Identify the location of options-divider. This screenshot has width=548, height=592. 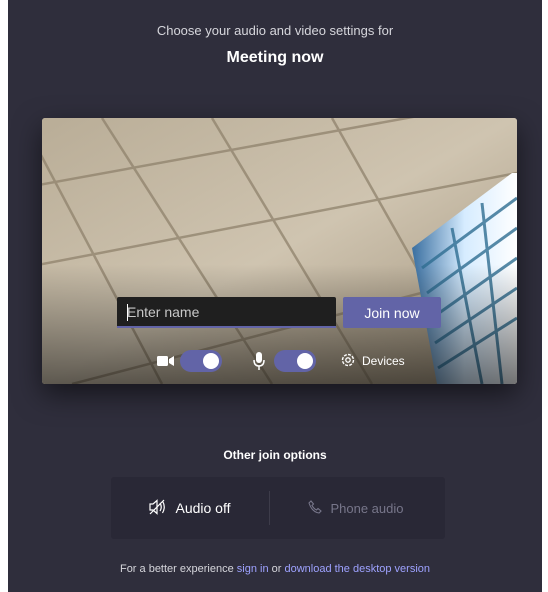
(269, 508).